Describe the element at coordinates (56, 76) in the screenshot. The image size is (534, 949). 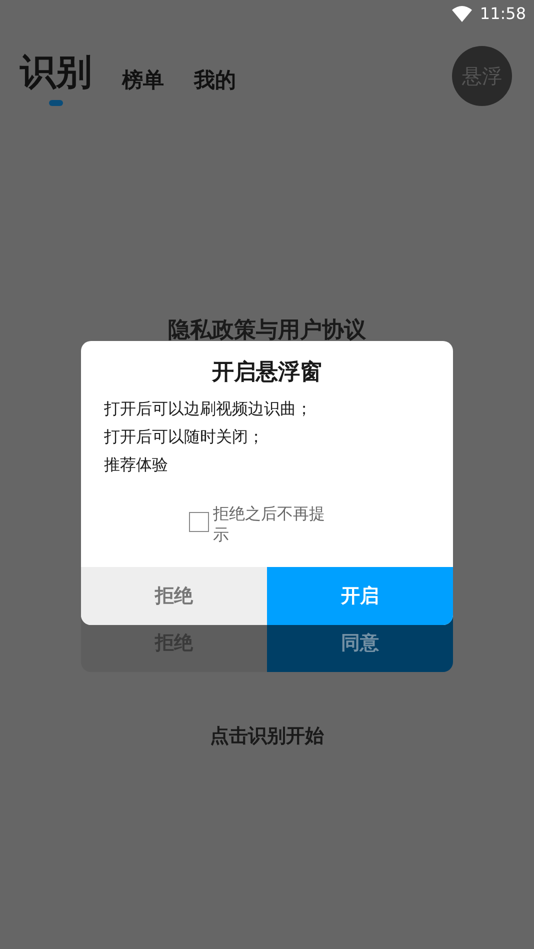
I see `tab: 识别` at that location.